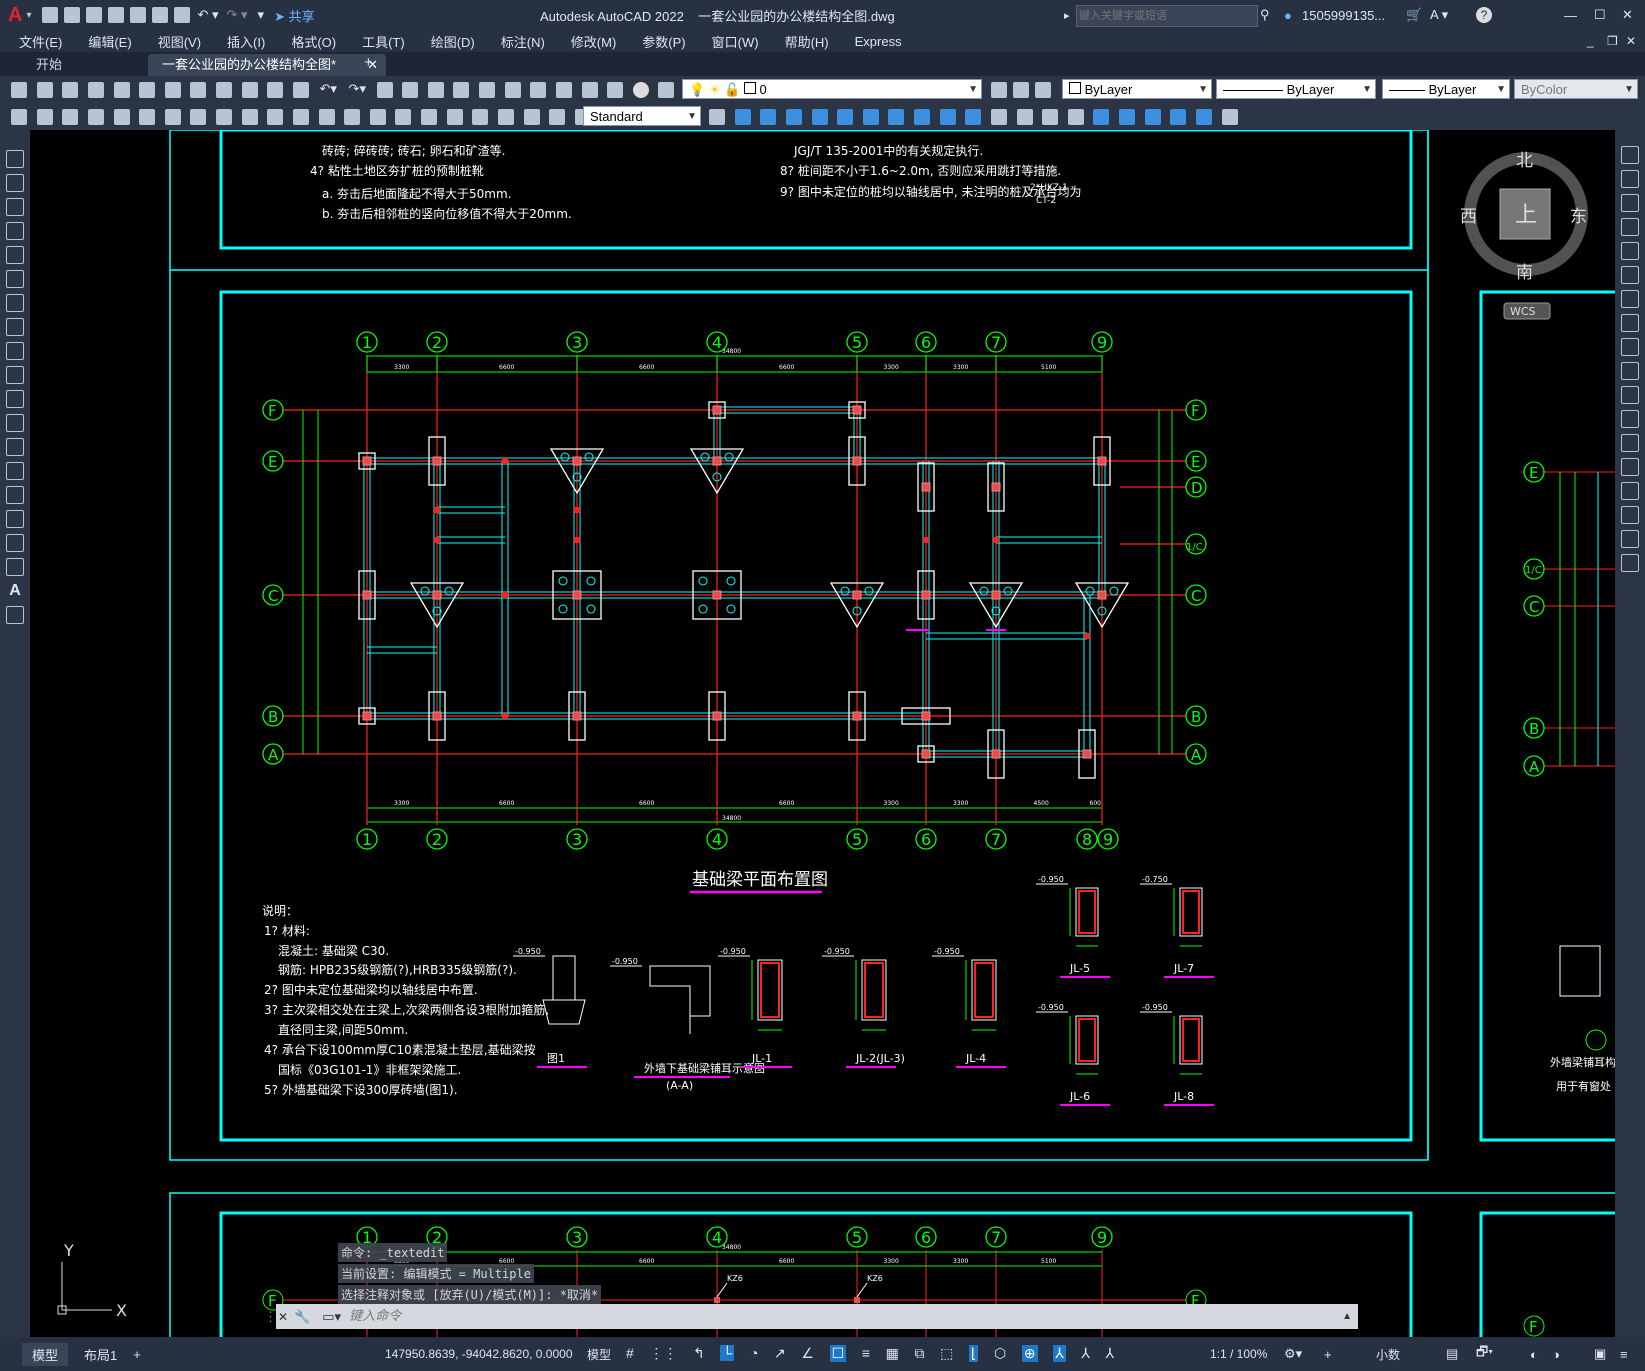 This screenshot has height=1371, width=1645. I want to click on 3d-osnap-icon: ⬚, so click(946, 1353).